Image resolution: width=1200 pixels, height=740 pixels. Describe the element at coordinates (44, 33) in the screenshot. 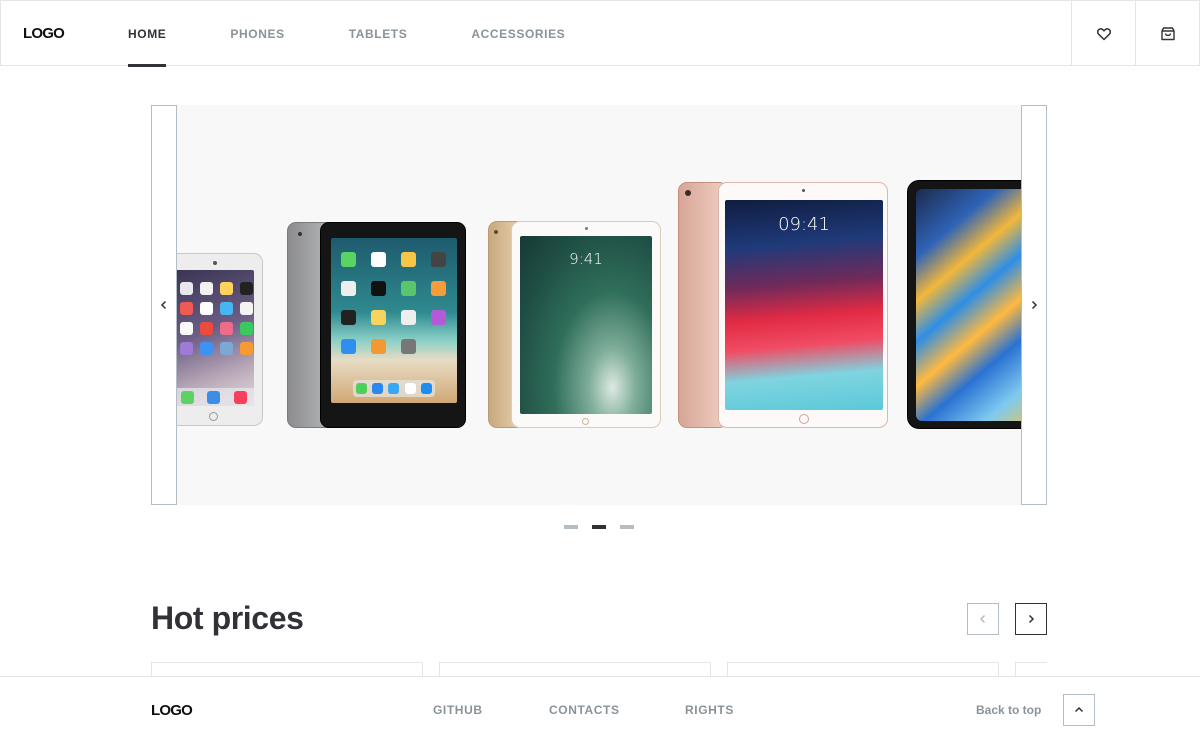

I see `logo: LOGO` at that location.